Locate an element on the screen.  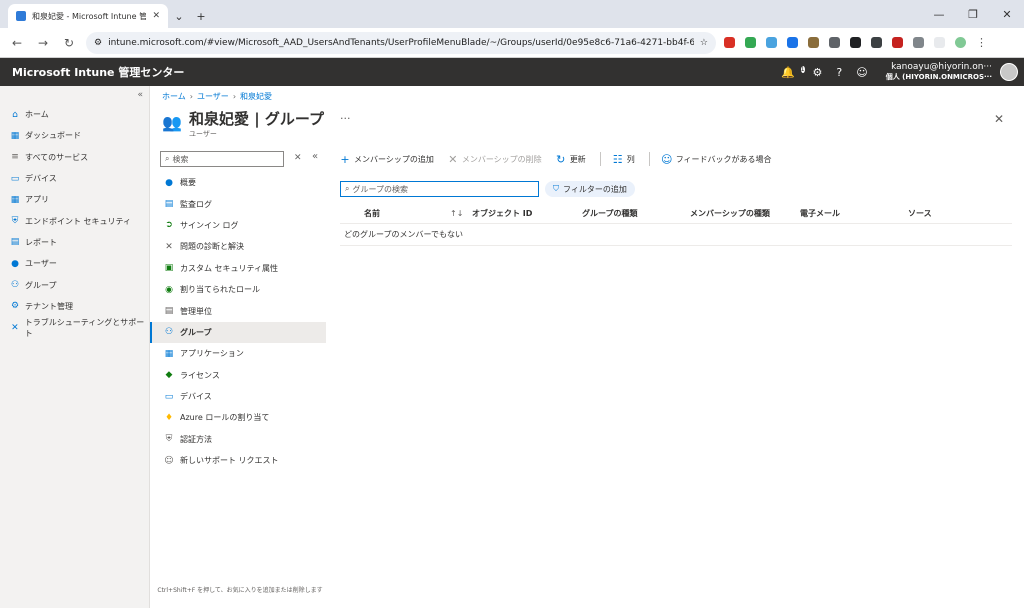
sidebar-item: ▦ ダッシュボード is located at coordinates (74, 135).